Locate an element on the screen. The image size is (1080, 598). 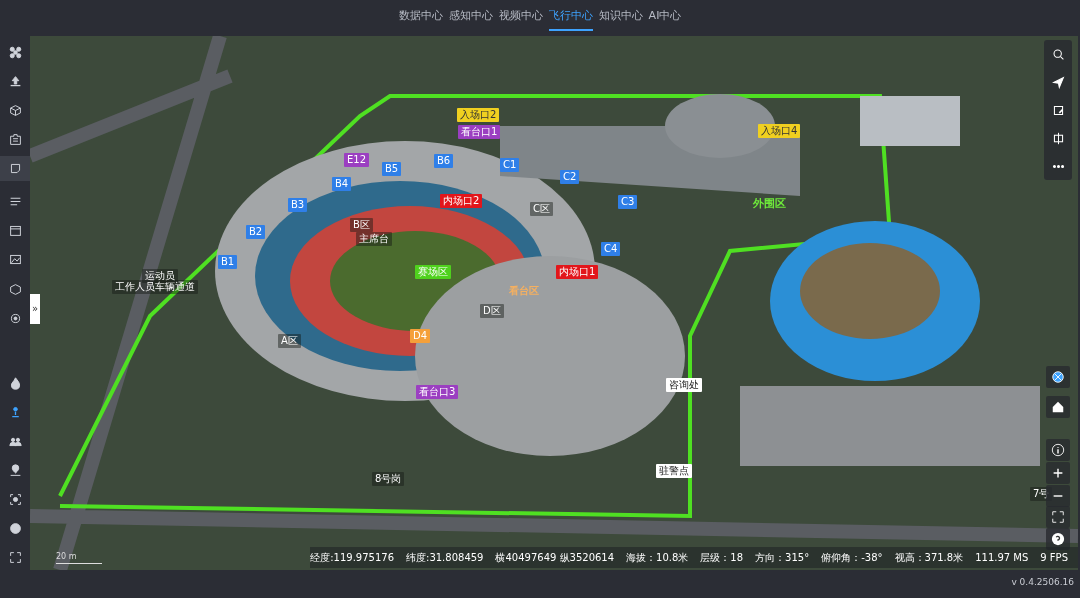
compass-icon is located at coordinates (1058, 377).